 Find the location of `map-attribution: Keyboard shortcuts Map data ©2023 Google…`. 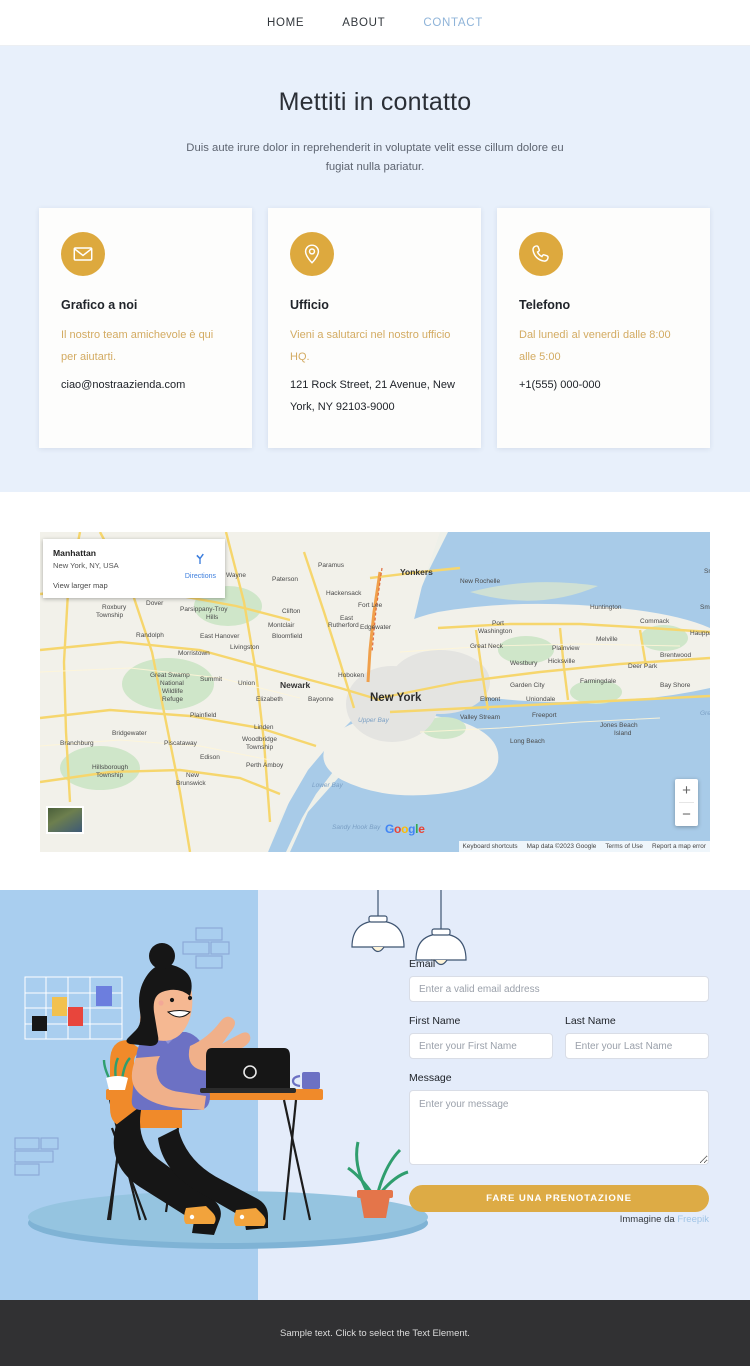

map-attribution: Keyboard shortcuts Map data ©2023 Google… is located at coordinates (584, 846).